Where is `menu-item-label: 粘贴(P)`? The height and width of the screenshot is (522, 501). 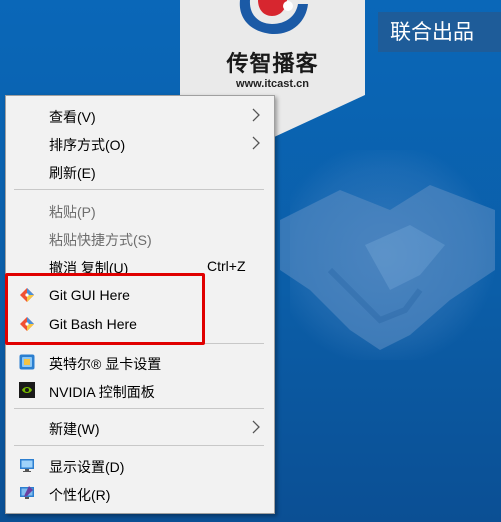 menu-item-label: 粘贴(P) is located at coordinates (72, 212).